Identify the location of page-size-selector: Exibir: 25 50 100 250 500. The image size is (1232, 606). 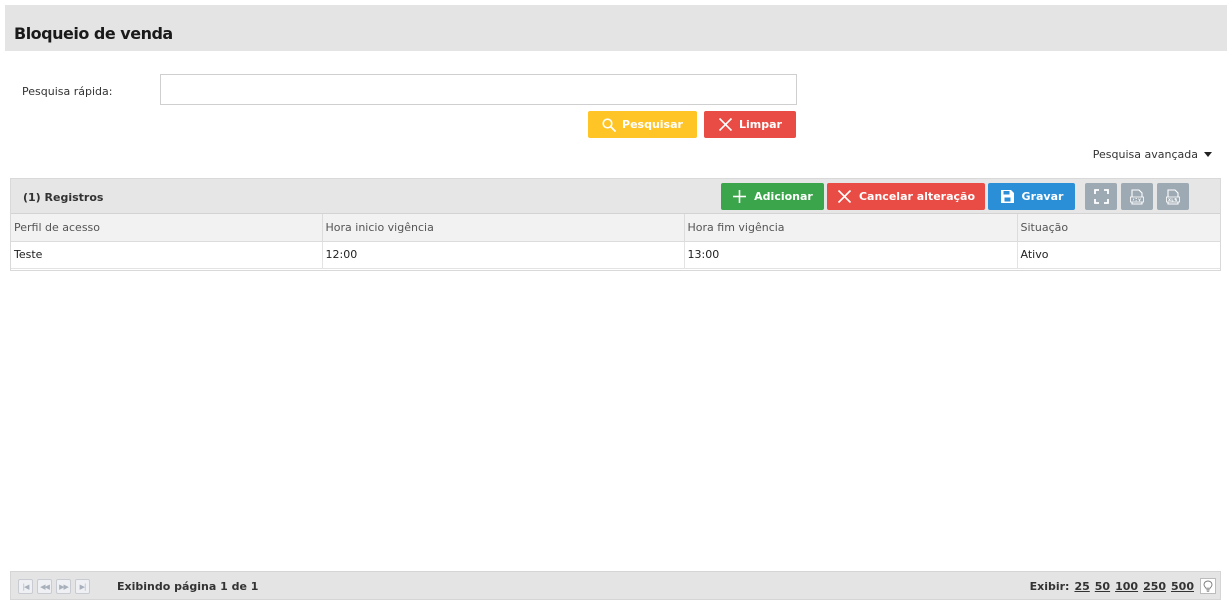
(1112, 586).